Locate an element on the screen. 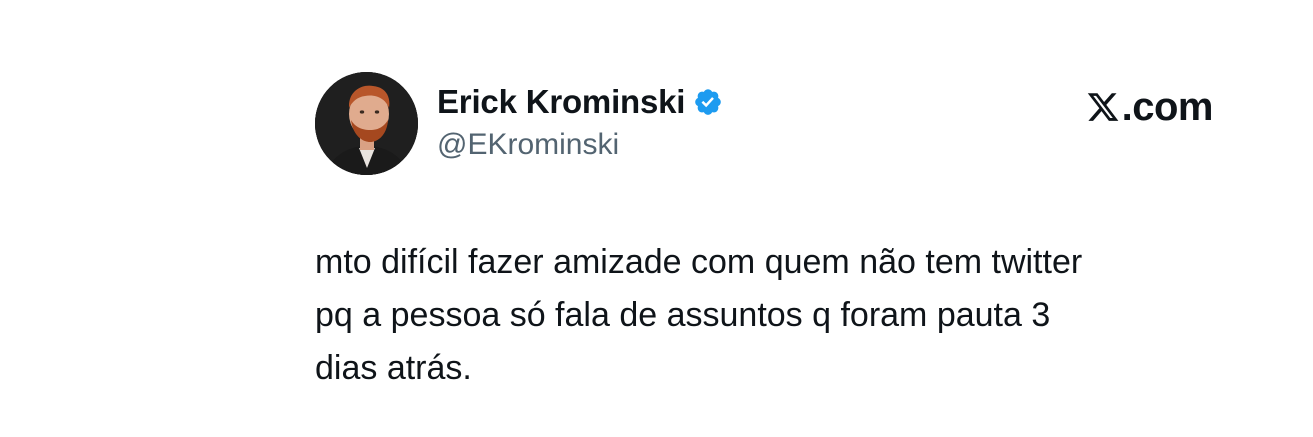 The width and height of the screenshot is (1313, 437). x-logo-icon is located at coordinates (1103, 107).